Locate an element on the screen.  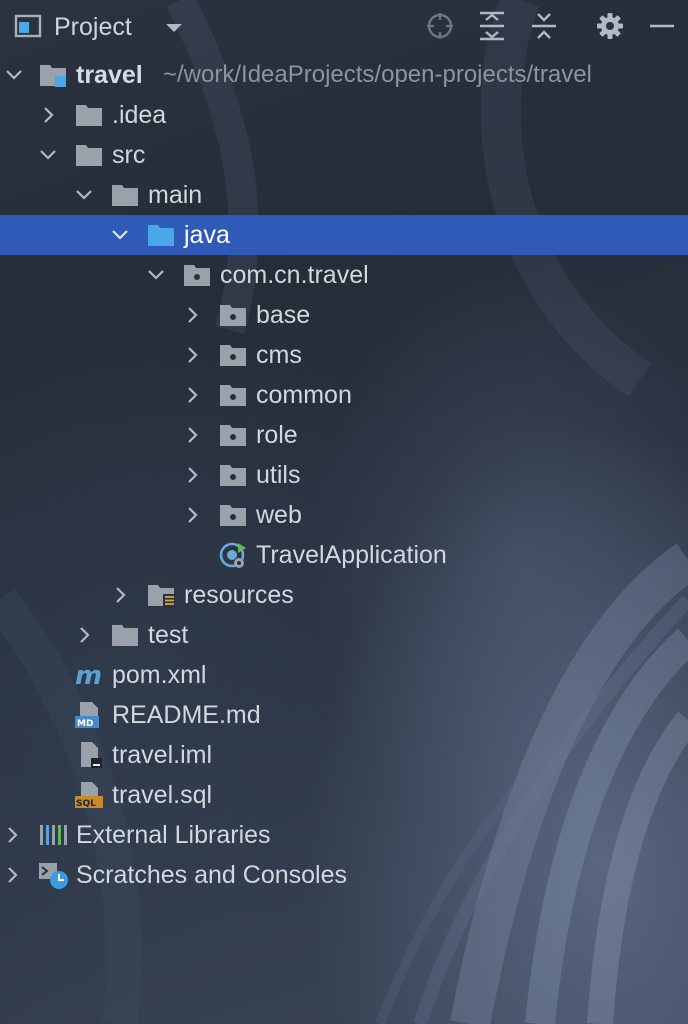
tree-item-label: TravelApplication is located at coordinates (351, 555).